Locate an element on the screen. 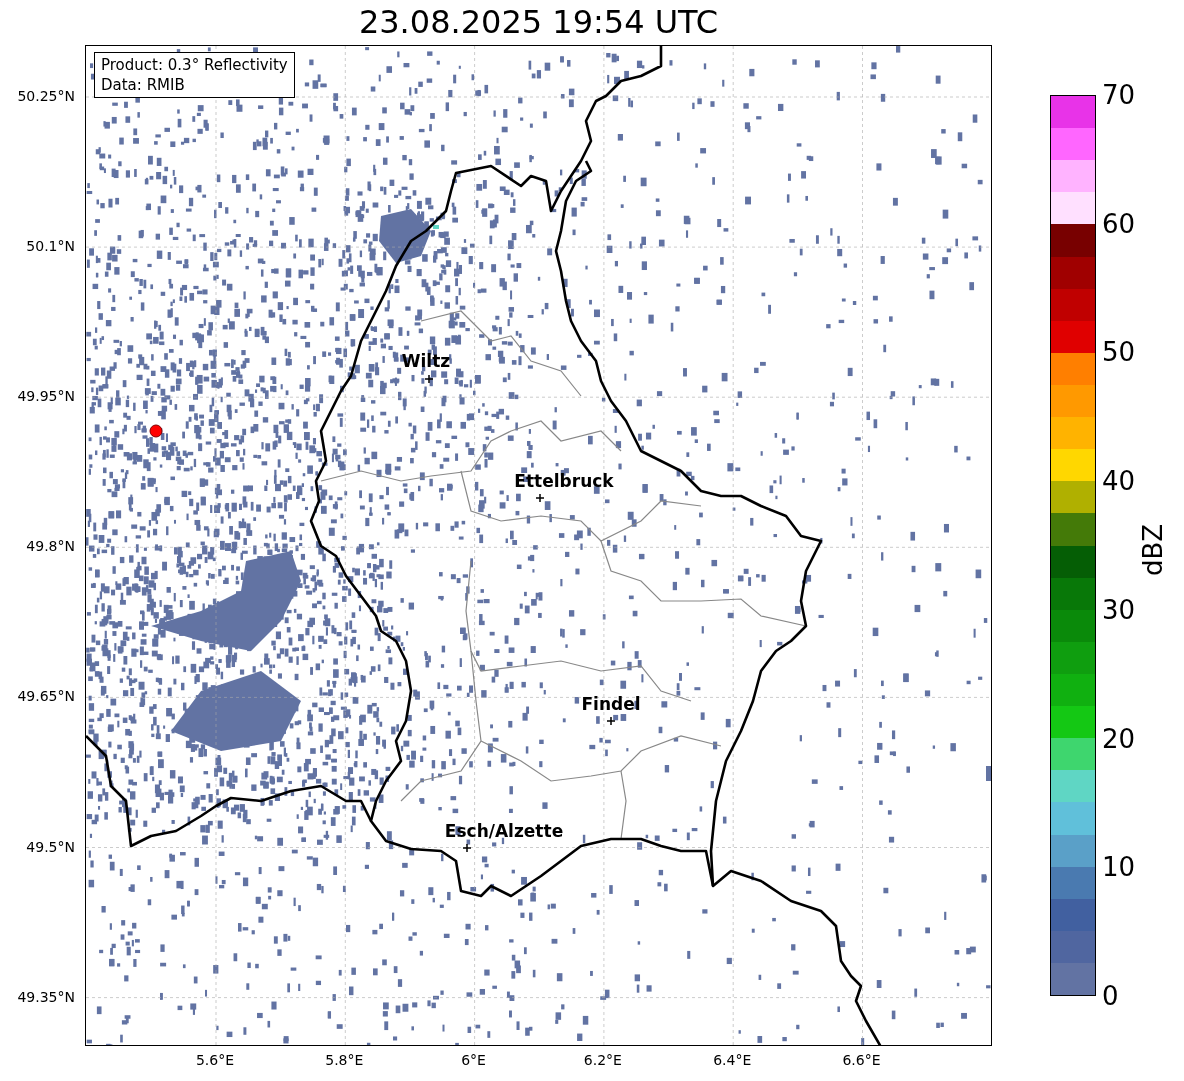 The width and height of the screenshot is (1184, 1081). chart-title: 23.08.2025 19:54 UTC is located at coordinates (538, 22).